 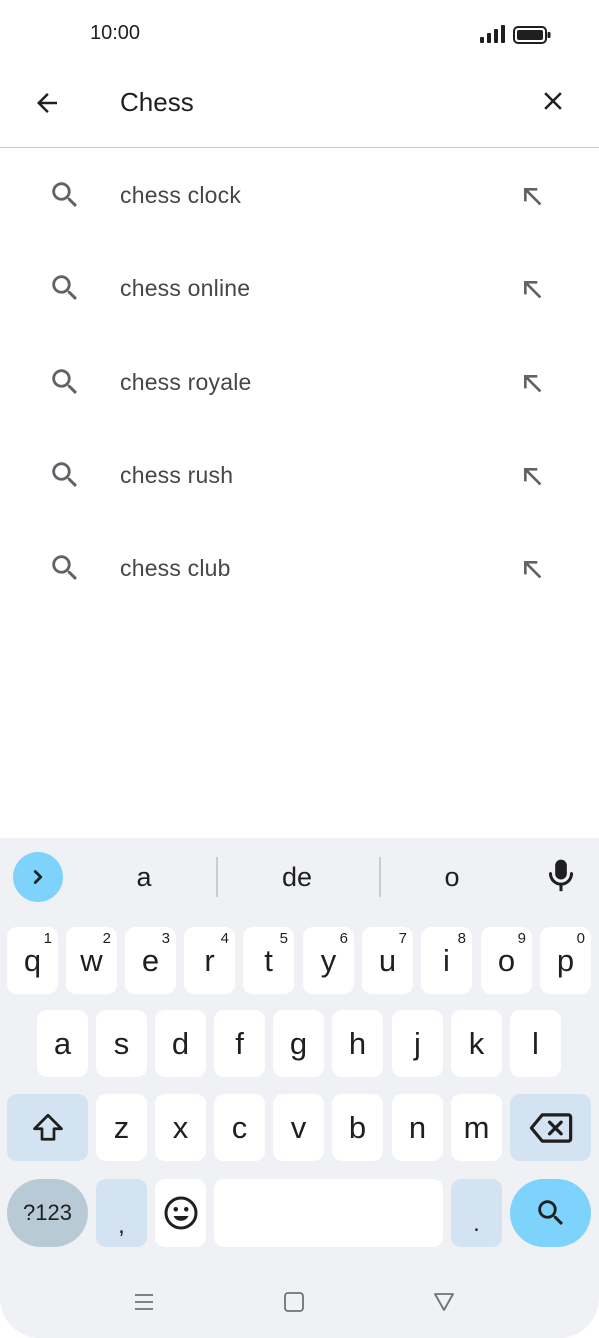 I want to click on clear-button, so click(x=553, y=101).